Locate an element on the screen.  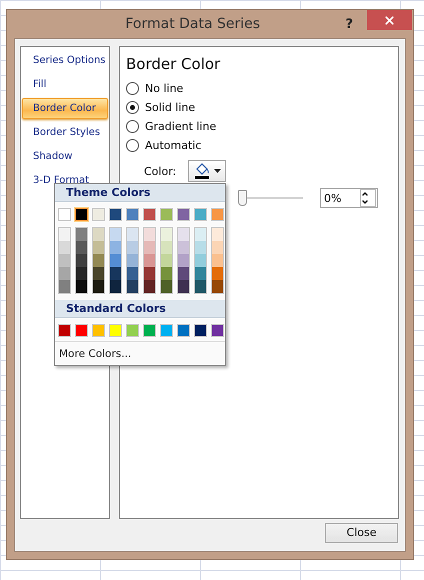
radio-label: Solid line is located at coordinates (170, 107).